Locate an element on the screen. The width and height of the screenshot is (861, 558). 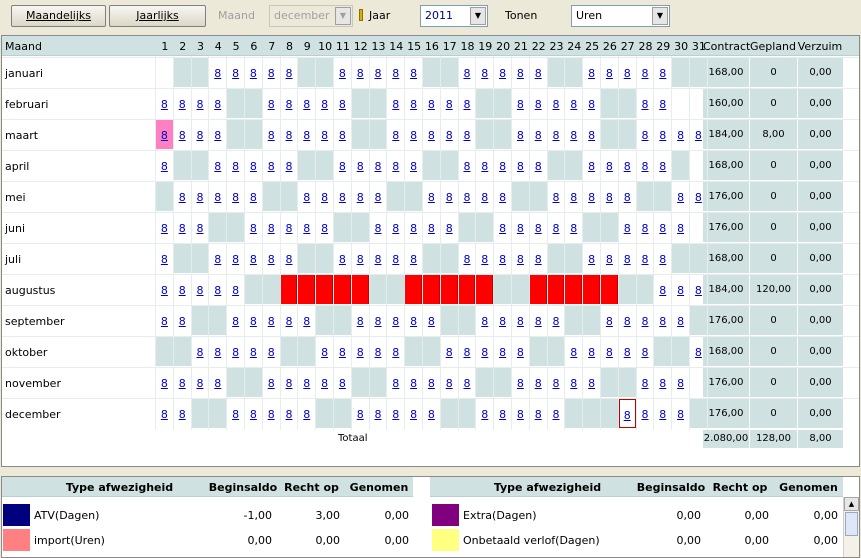
year-toggle-checkbox is located at coordinates (361, 15).